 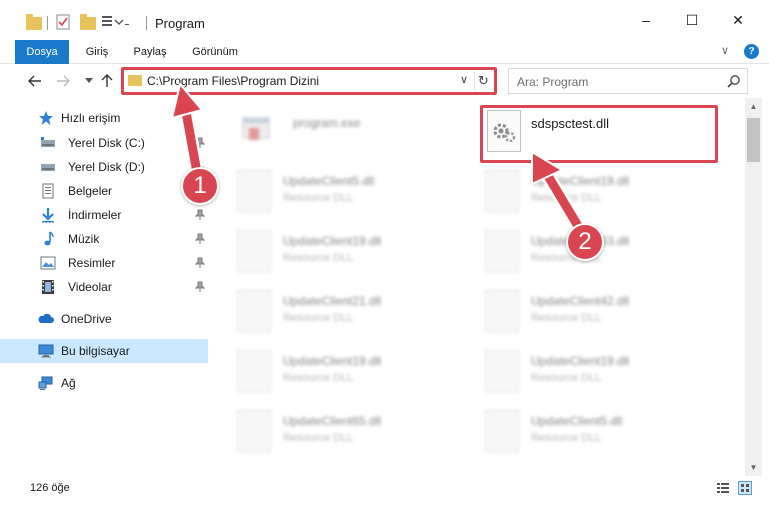 I want to click on step-2-badge: 2, so click(x=585, y=242).